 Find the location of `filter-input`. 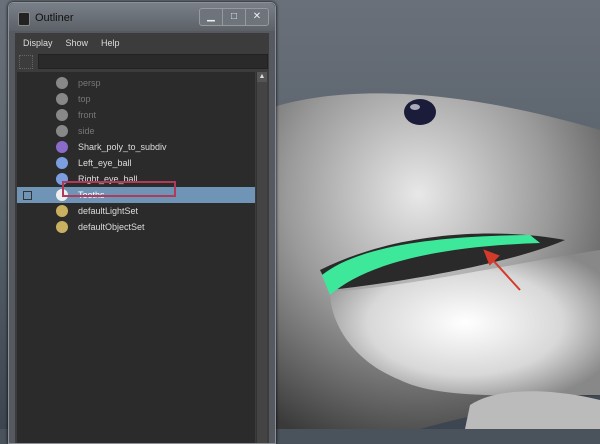

filter-input is located at coordinates (153, 61).